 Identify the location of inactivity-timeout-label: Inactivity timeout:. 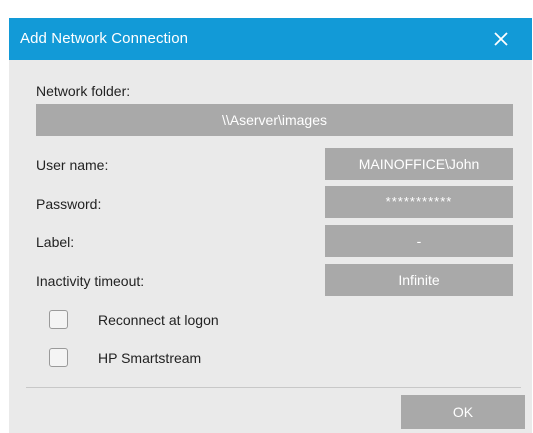
(90, 281).